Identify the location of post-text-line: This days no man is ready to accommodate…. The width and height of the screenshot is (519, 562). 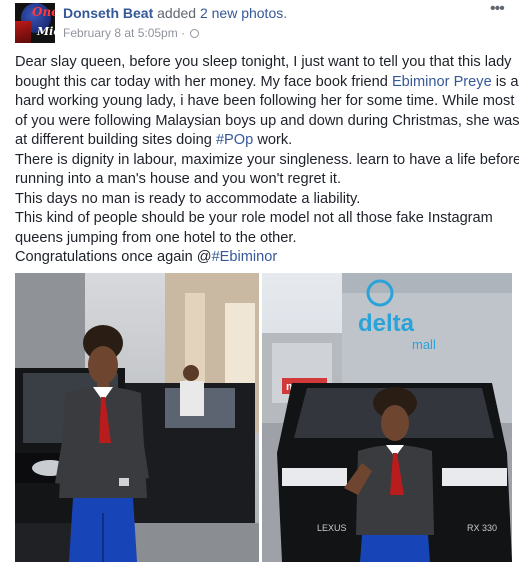
(188, 198).